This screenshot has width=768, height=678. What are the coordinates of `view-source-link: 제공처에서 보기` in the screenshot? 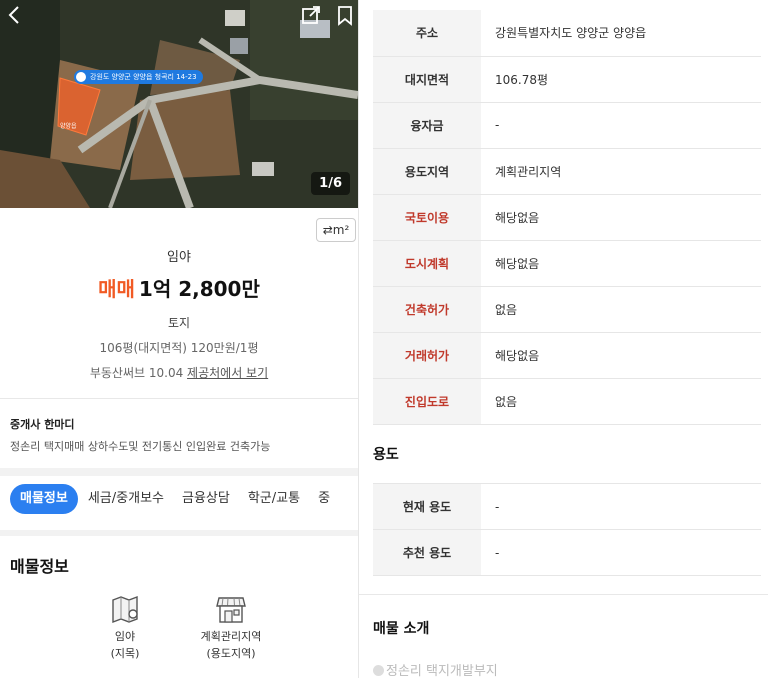 It's located at (227, 373).